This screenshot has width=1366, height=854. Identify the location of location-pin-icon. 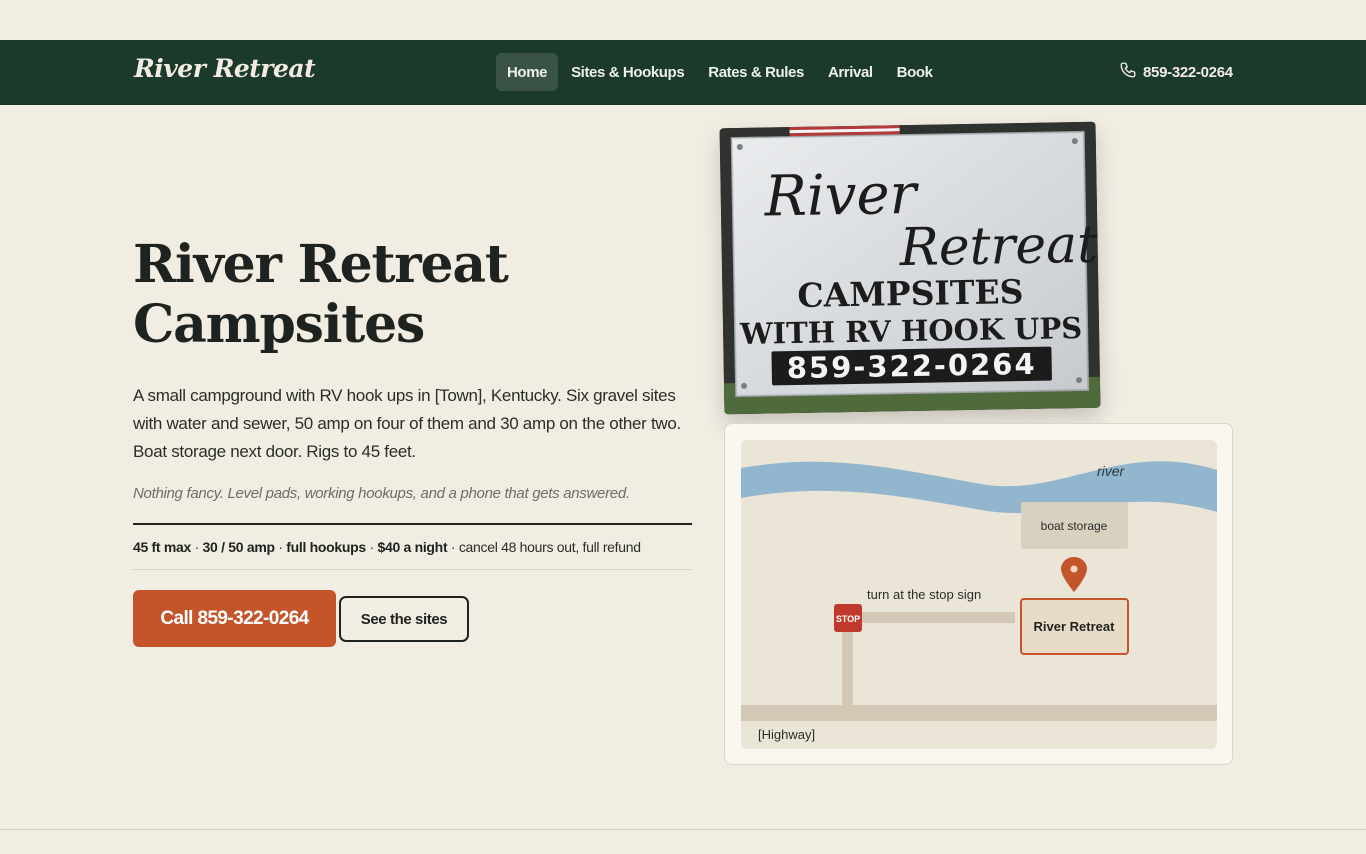
(1074, 574).